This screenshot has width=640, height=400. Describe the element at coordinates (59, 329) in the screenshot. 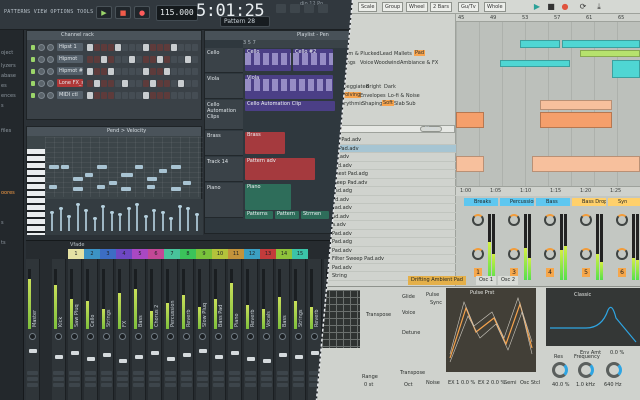

I see `mixer-strip: Kick` at that location.